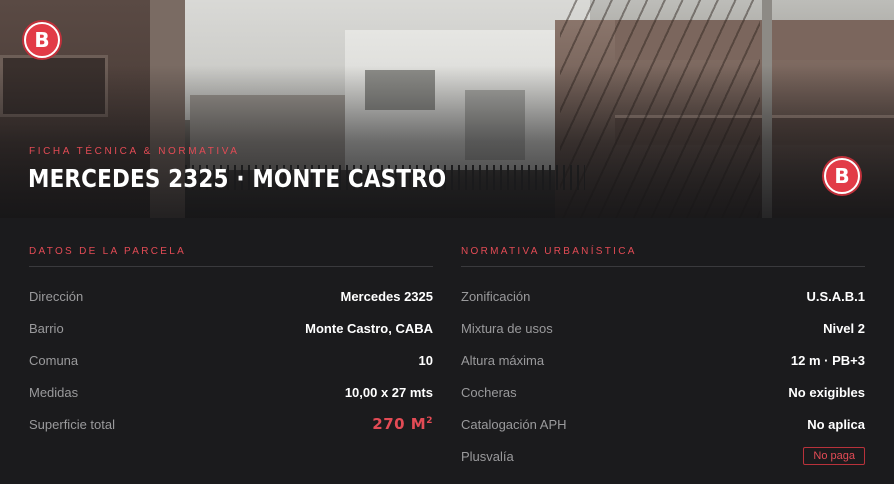 The height and width of the screenshot is (484, 894). I want to click on page-title: MERCEDES 2325 · MONTE CASTRO, so click(237, 178).